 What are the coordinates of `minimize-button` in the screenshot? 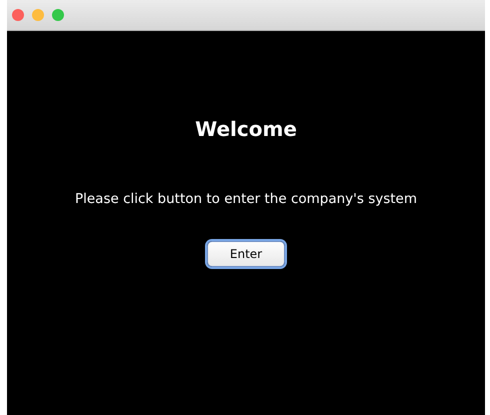 It's located at (38, 15).